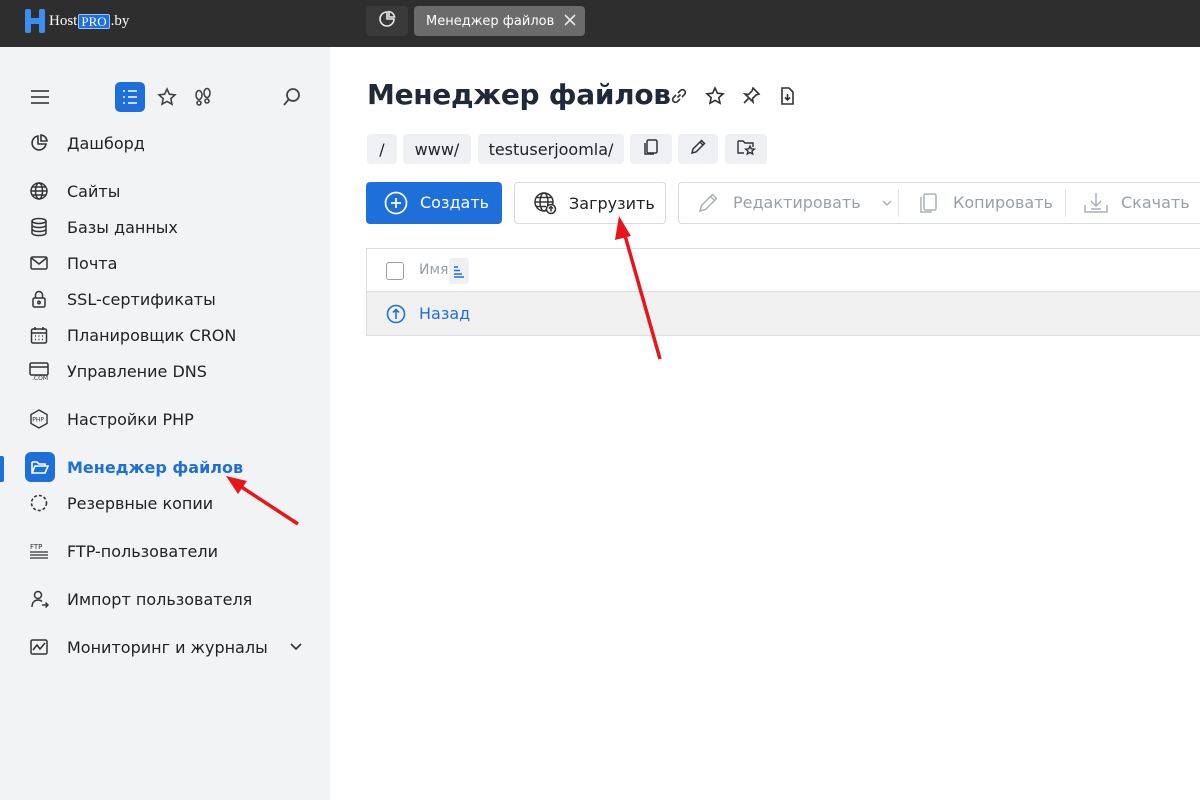 This screenshot has width=1200, height=800. I want to click on copy-label: Копировать, so click(1003, 202).